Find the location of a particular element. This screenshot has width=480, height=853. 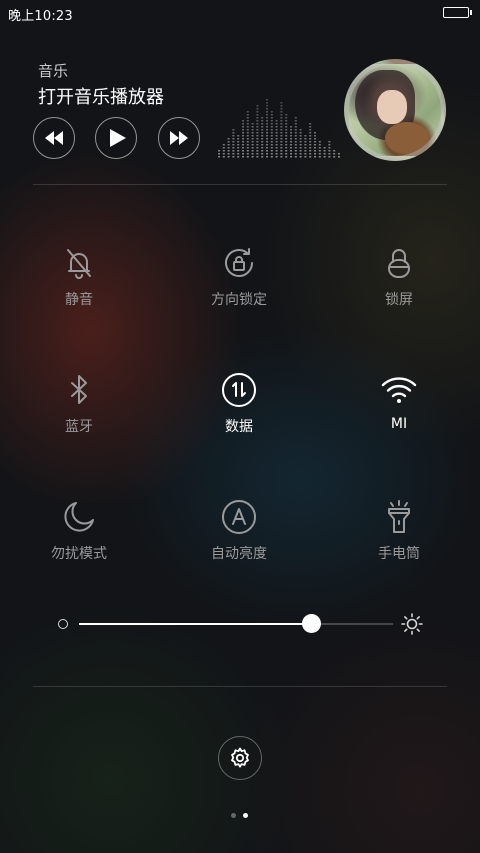

next-button is located at coordinates (179, 138).